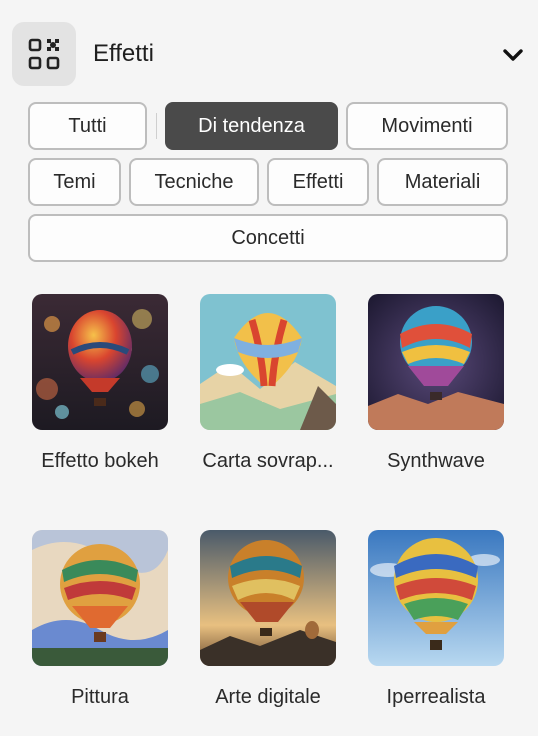 This screenshot has width=538, height=736. Describe the element at coordinates (436, 697) in the screenshot. I see `style-card-label: Iperrealista` at that location.